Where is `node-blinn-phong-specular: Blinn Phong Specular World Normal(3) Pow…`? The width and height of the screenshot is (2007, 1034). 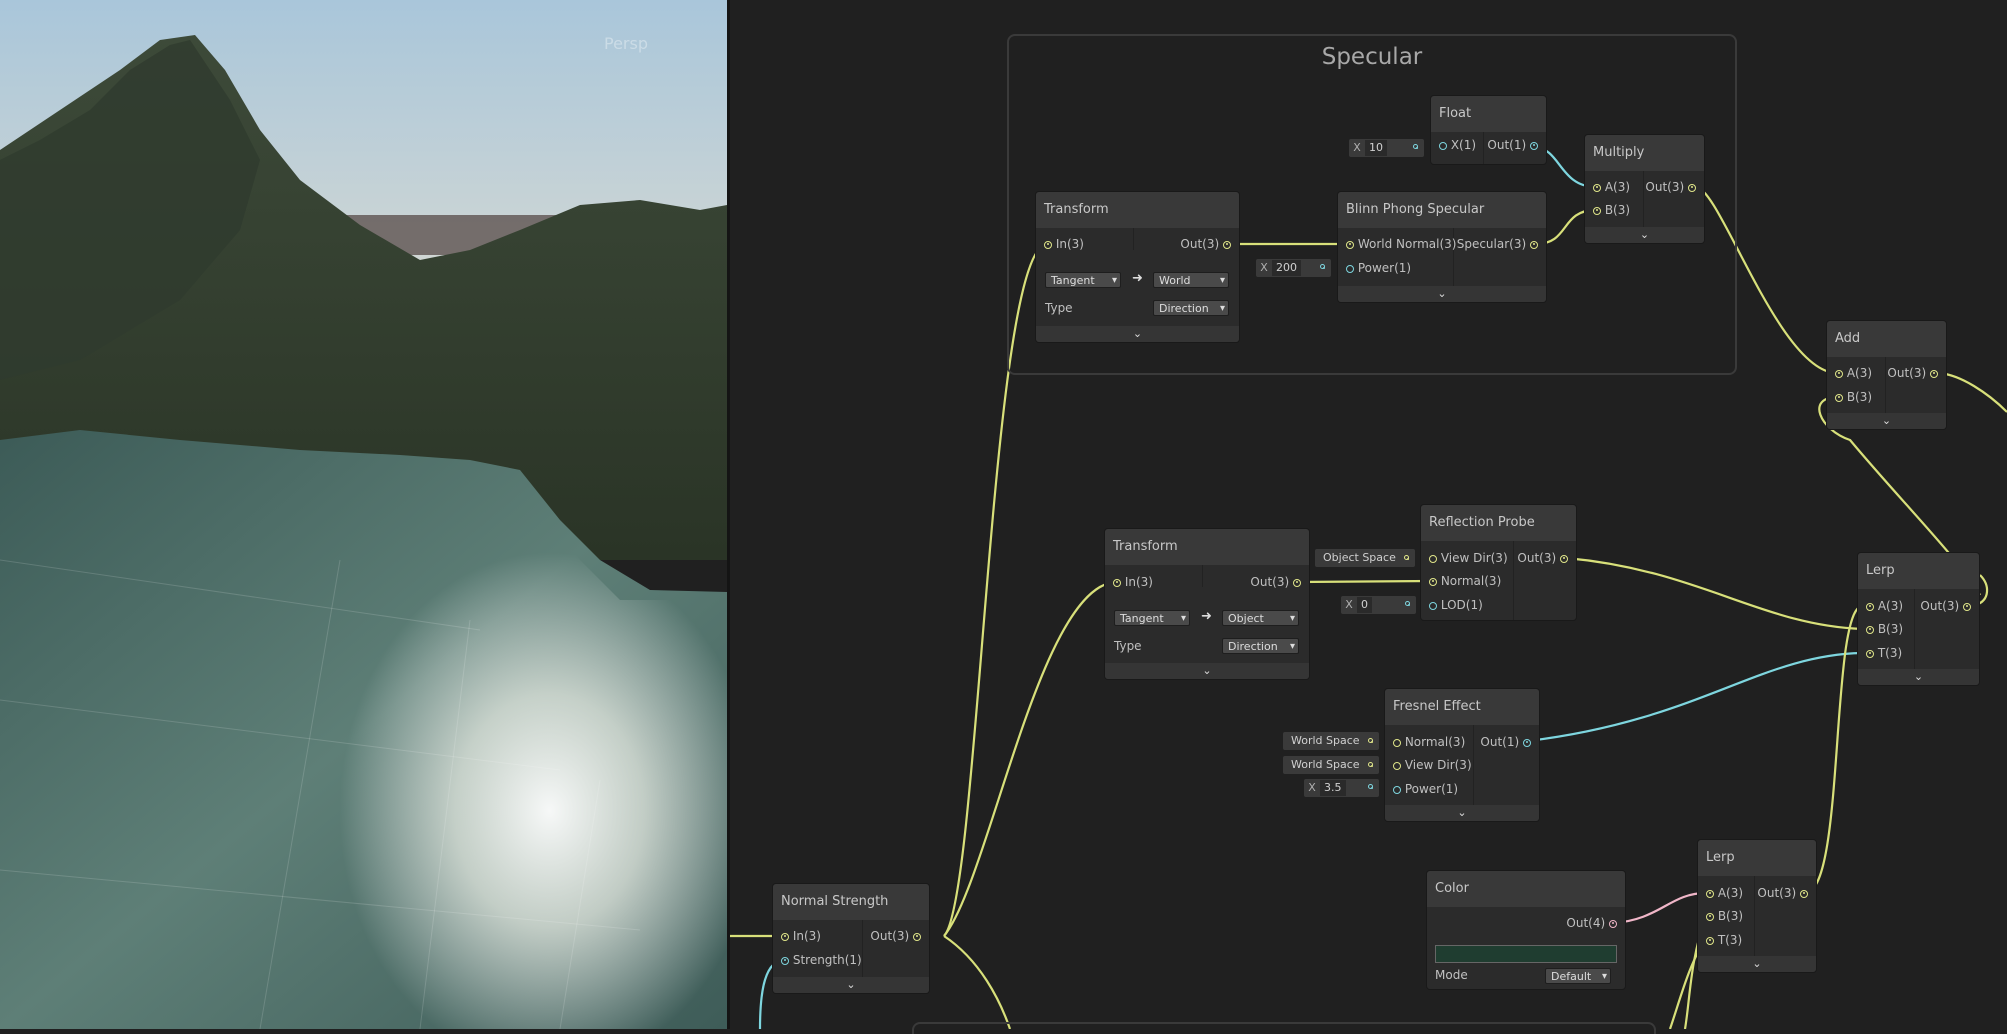
node-blinn-phong-specular: Blinn Phong Specular World Normal(3) Pow… is located at coordinates (1442, 247).